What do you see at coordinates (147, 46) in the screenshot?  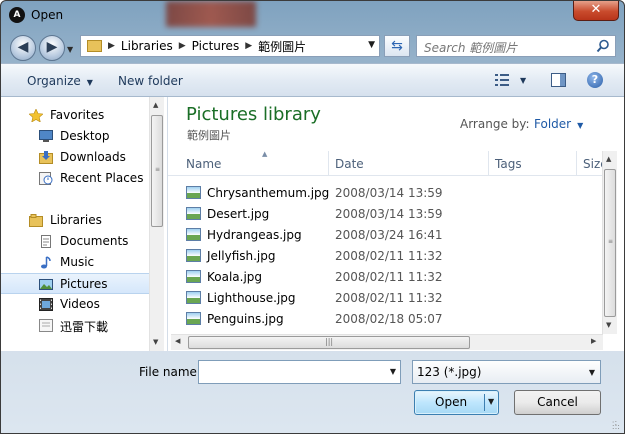 I see `breadcrumb-libraries: Libraries` at bounding box center [147, 46].